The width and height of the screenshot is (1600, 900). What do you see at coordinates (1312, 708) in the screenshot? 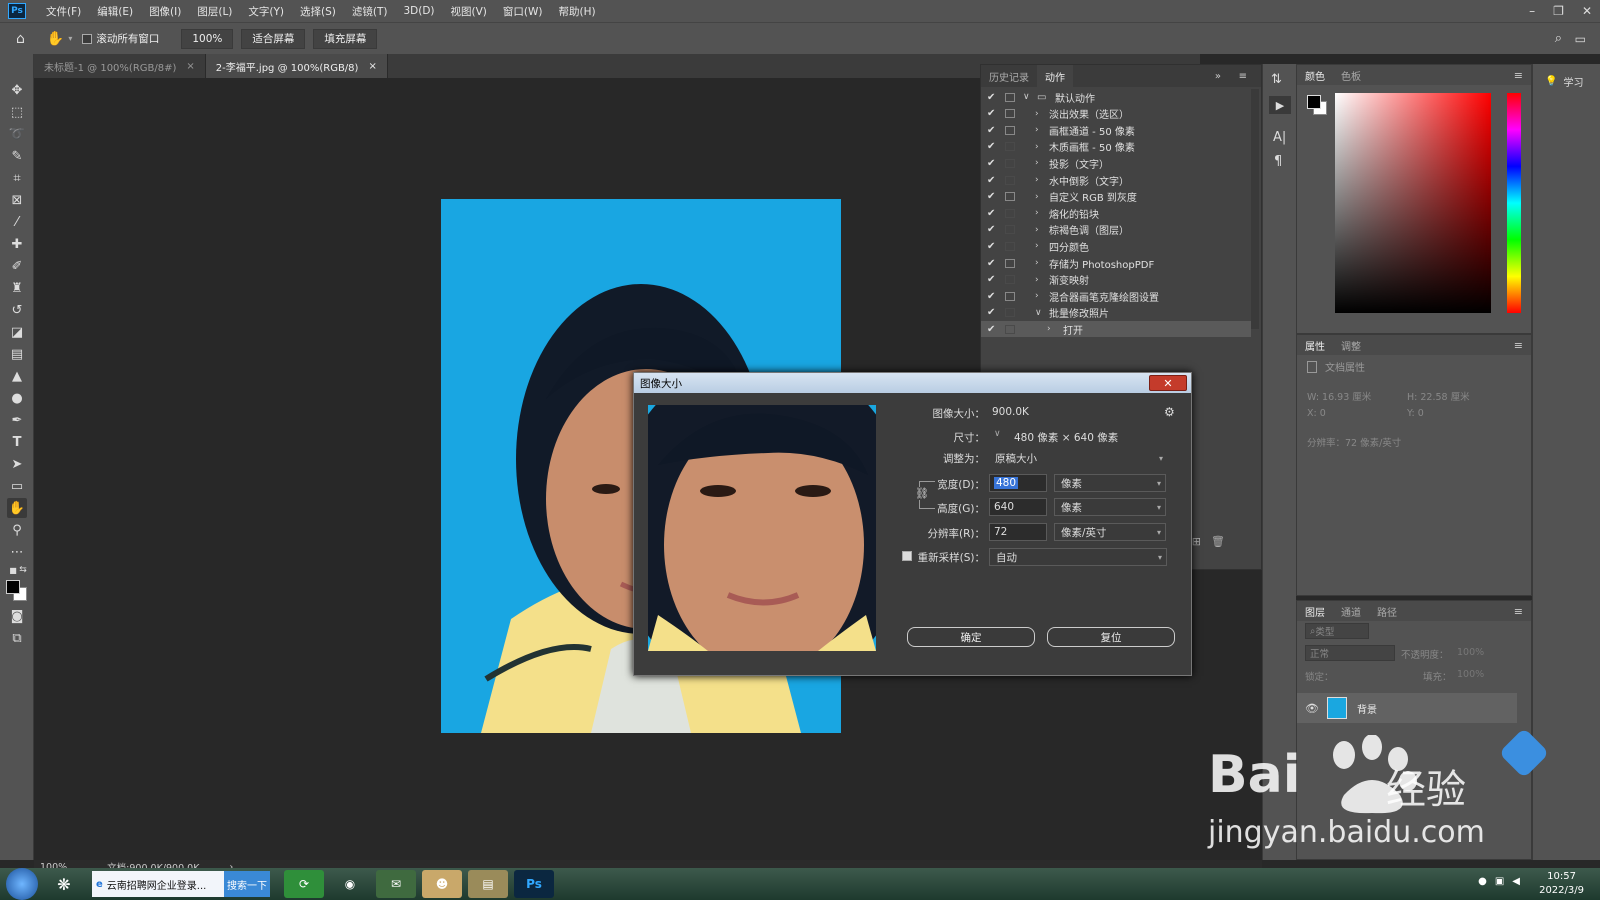
I see `eye-icon: 👁` at bounding box center [1312, 708].